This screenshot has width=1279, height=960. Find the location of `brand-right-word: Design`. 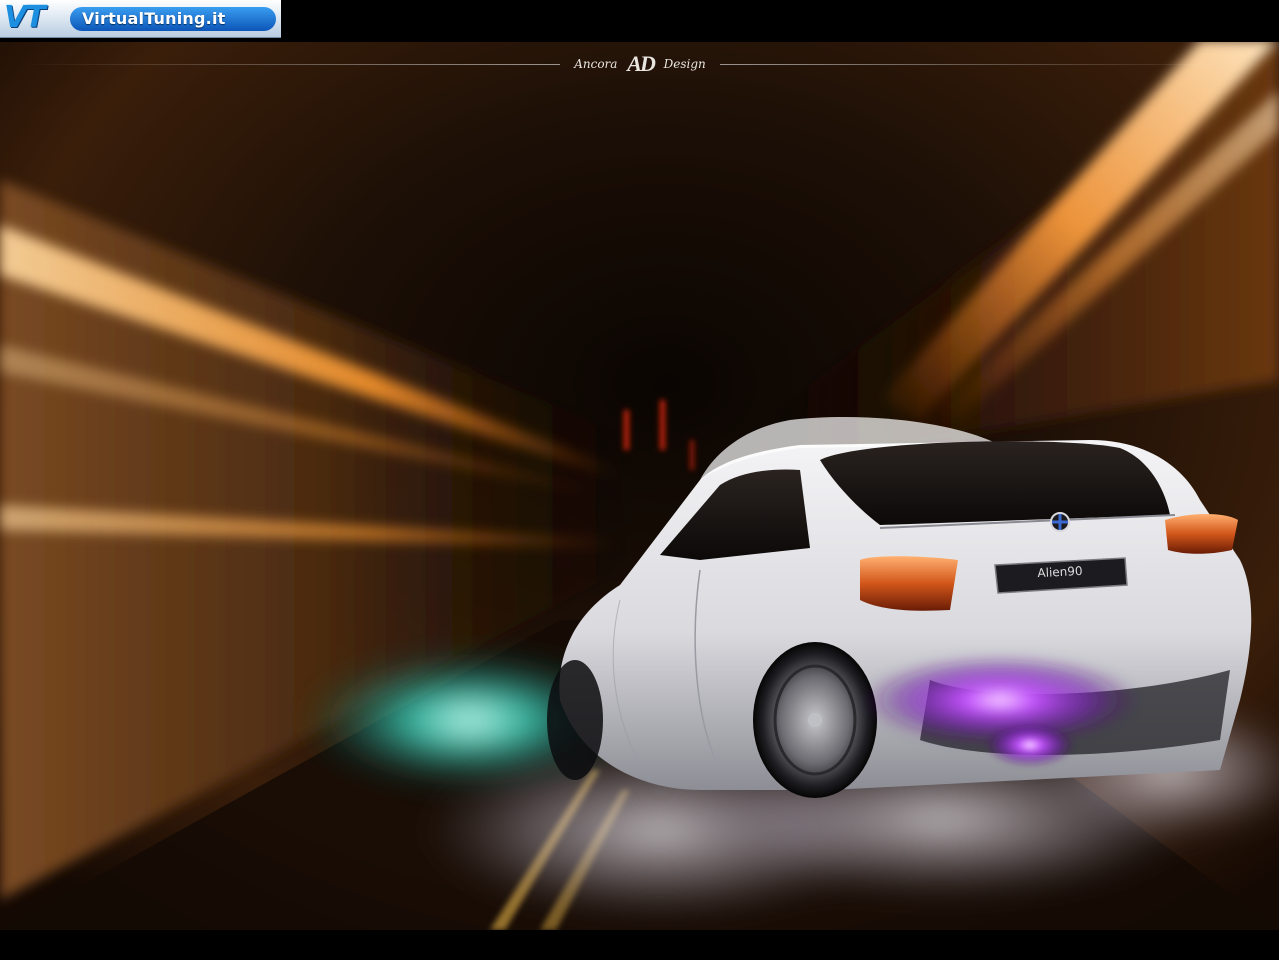

brand-right-word: Design is located at coordinates (684, 64).